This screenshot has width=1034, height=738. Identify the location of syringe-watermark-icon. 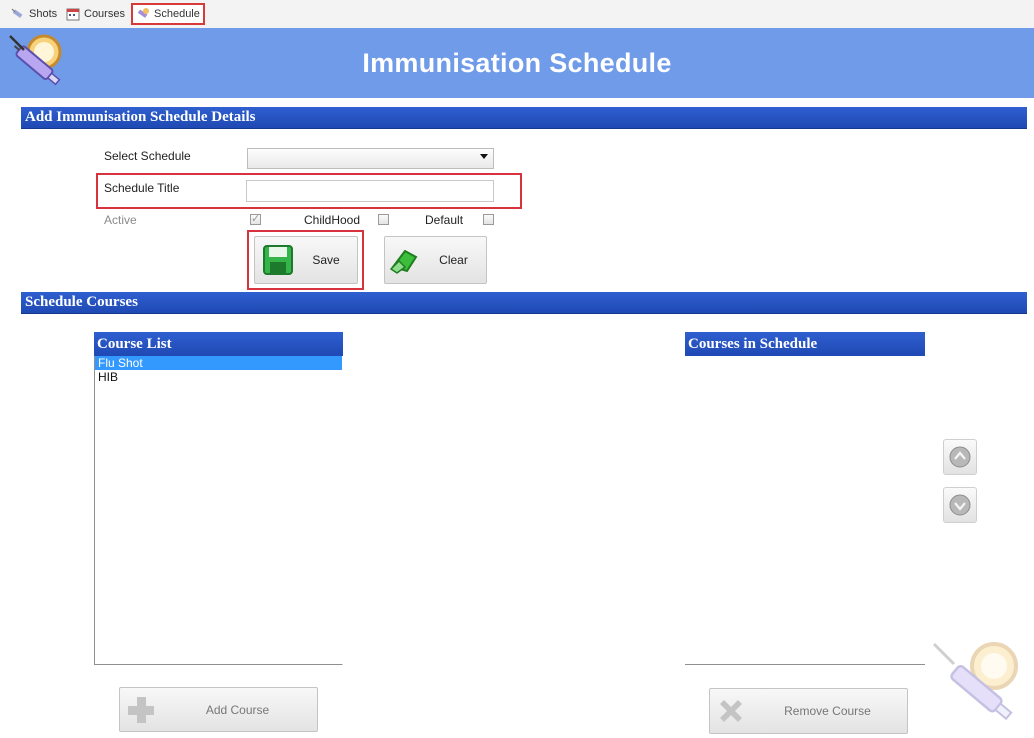
(975, 681).